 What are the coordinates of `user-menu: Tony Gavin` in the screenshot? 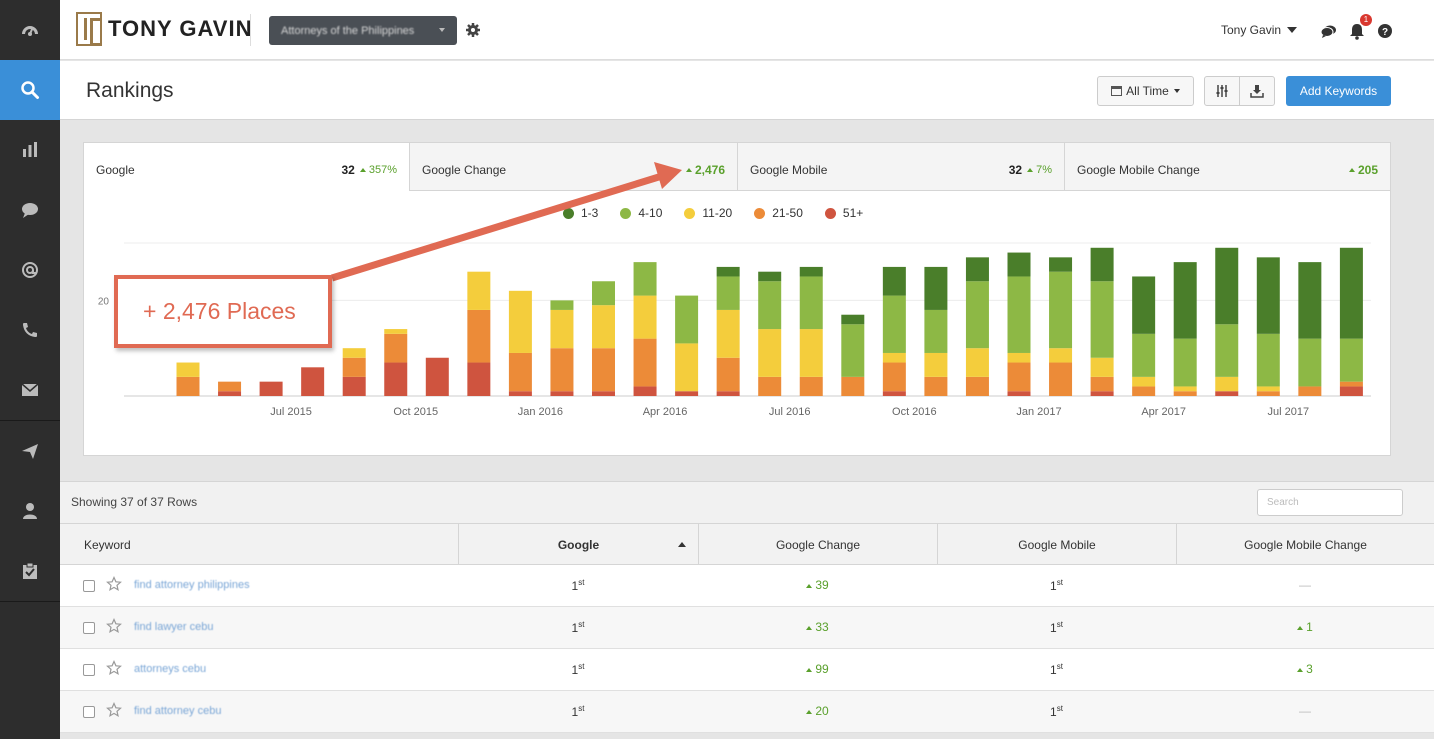 It's located at (1259, 30).